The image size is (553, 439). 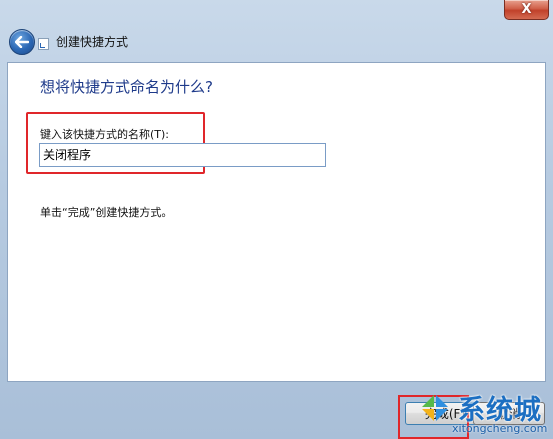 What do you see at coordinates (276, 42) in the screenshot?
I see `wizard-nav-bar: 创建快捷方式` at bounding box center [276, 42].